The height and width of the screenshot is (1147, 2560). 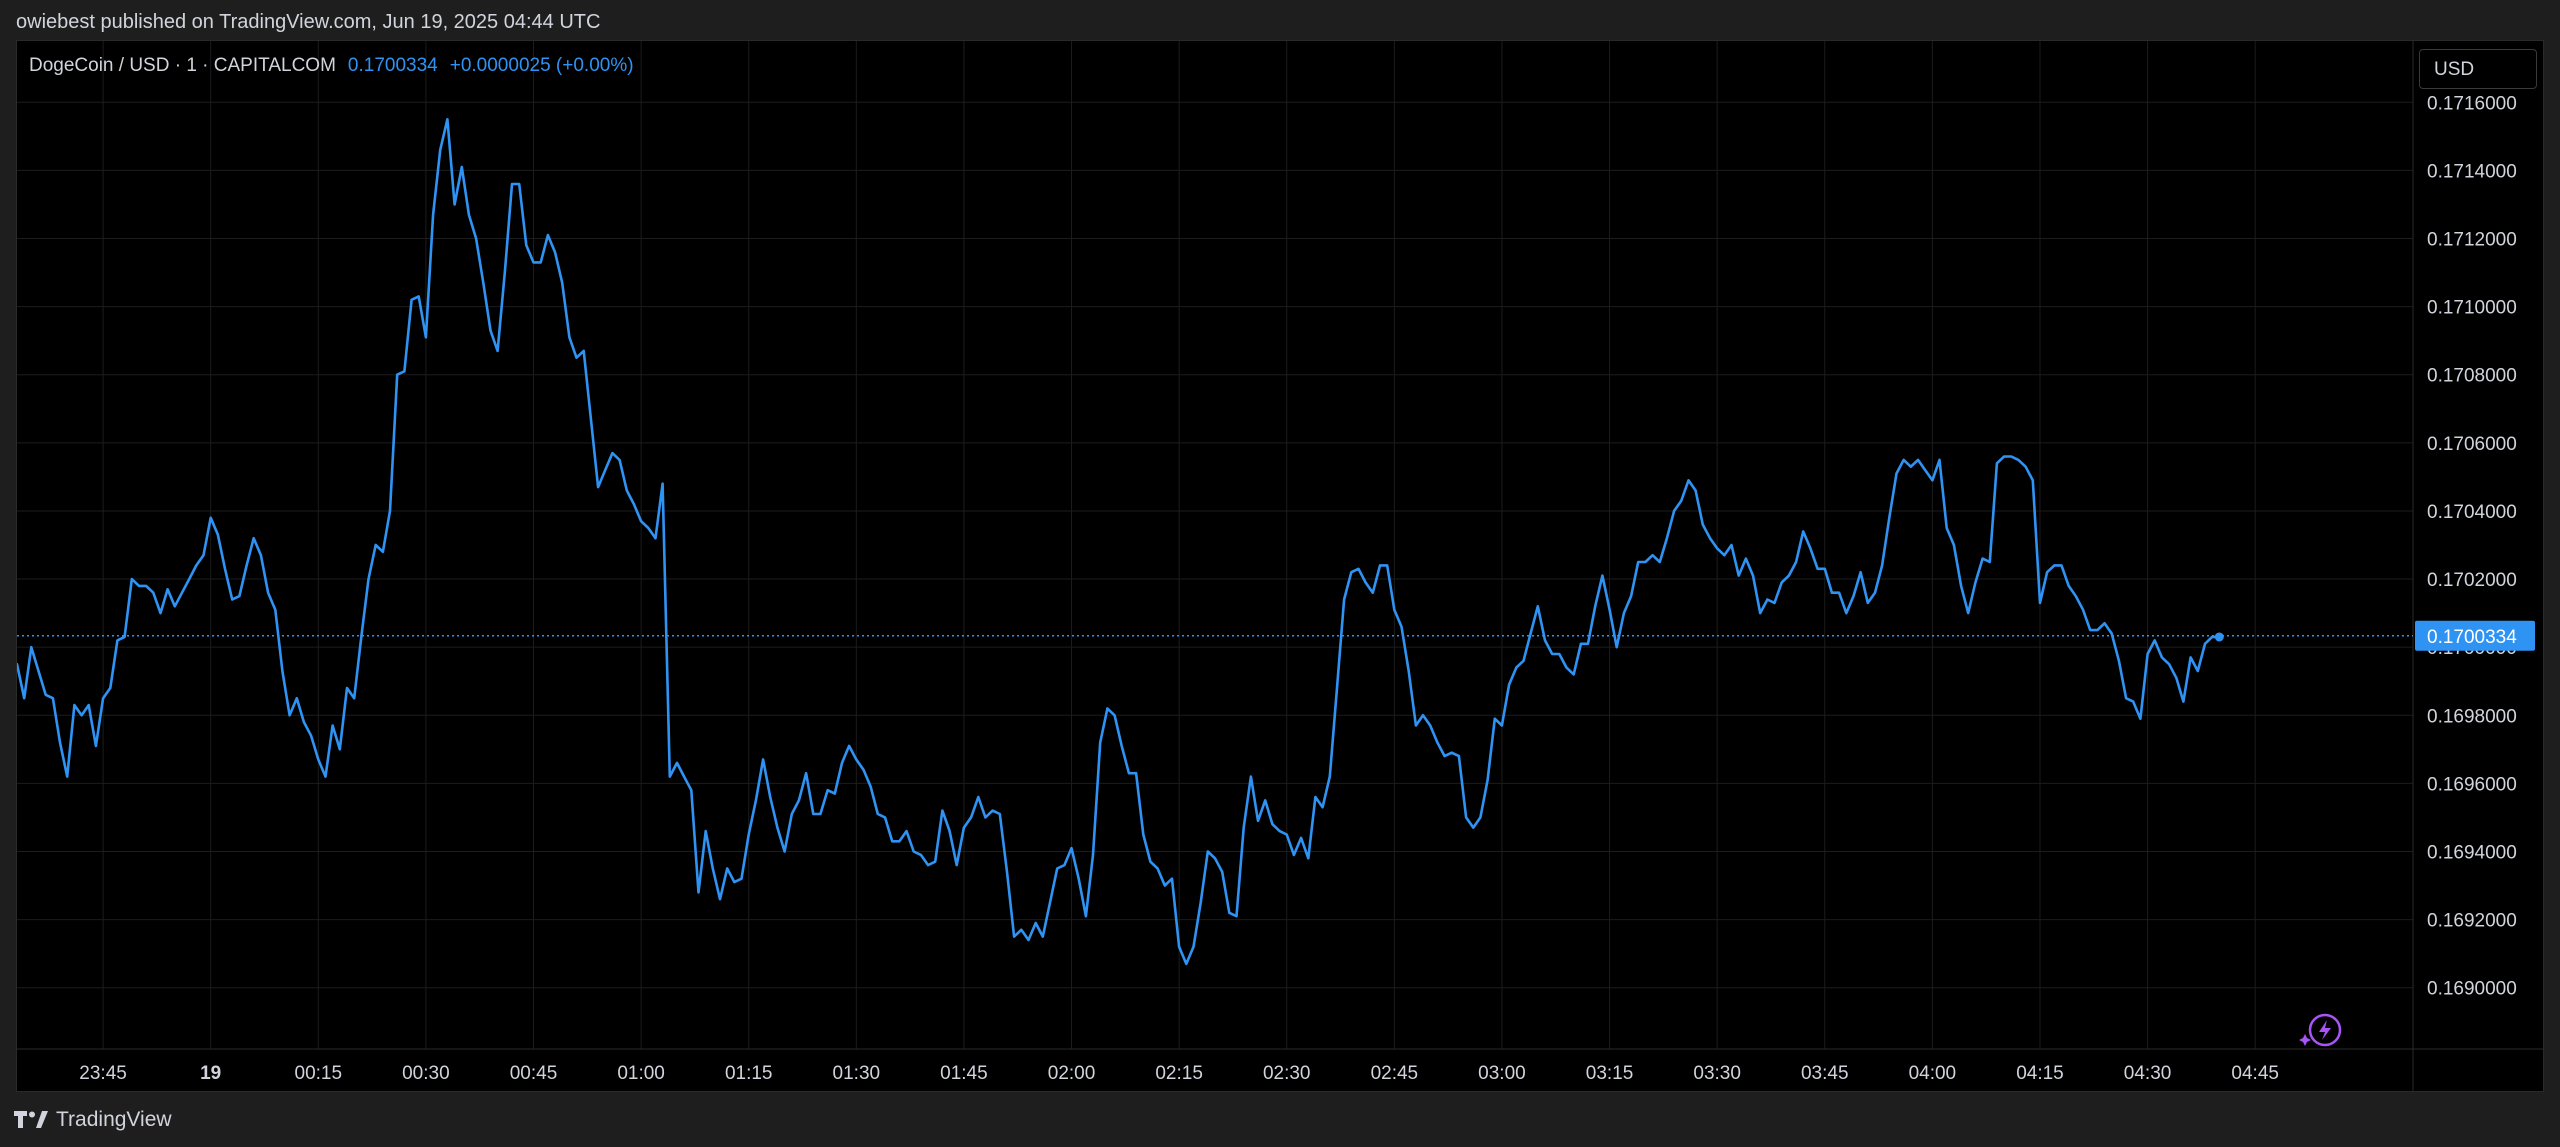 I want to click on last-point-marker, so click(x=2219, y=637).